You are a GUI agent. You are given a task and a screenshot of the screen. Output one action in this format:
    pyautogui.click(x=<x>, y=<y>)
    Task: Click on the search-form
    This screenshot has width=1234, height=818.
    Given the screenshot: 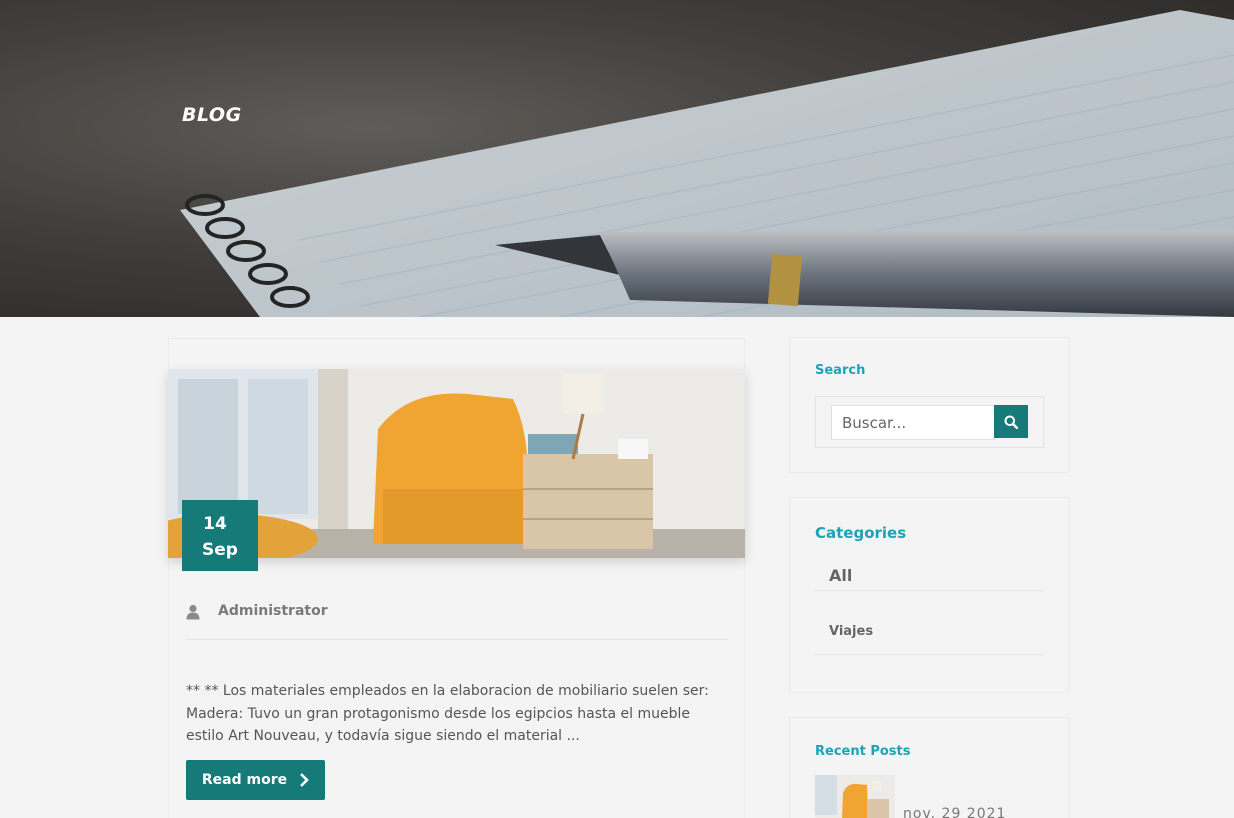 What is the action you would take?
    pyautogui.click(x=929, y=422)
    